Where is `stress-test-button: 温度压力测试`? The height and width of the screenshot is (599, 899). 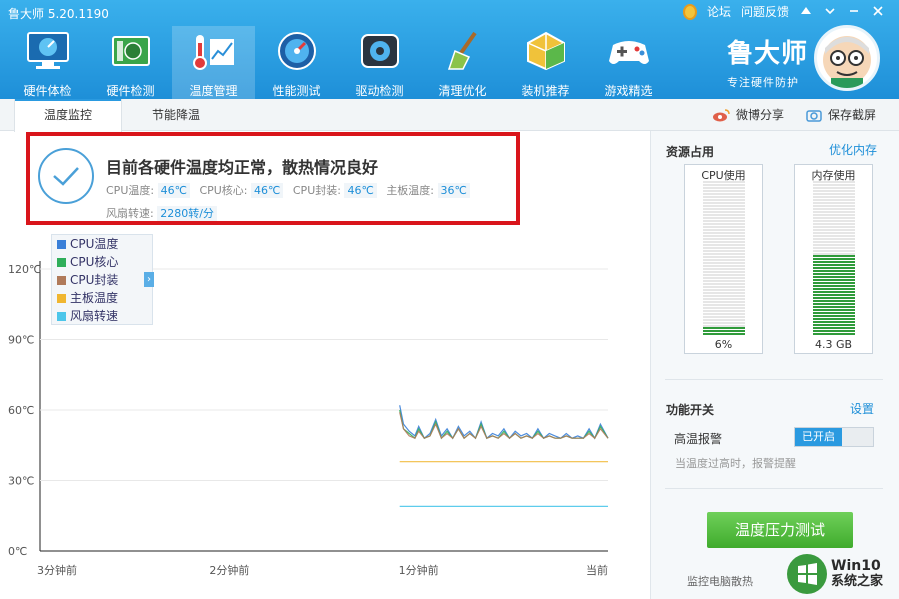
stress-test-button: 温度压力测试 is located at coordinates (780, 530).